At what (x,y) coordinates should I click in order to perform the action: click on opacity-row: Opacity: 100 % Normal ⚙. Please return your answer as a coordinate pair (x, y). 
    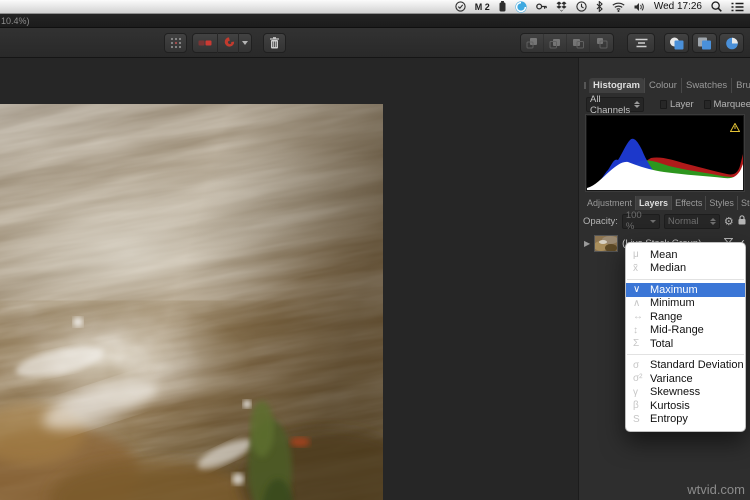
    Looking at the image, I should click on (664, 221).